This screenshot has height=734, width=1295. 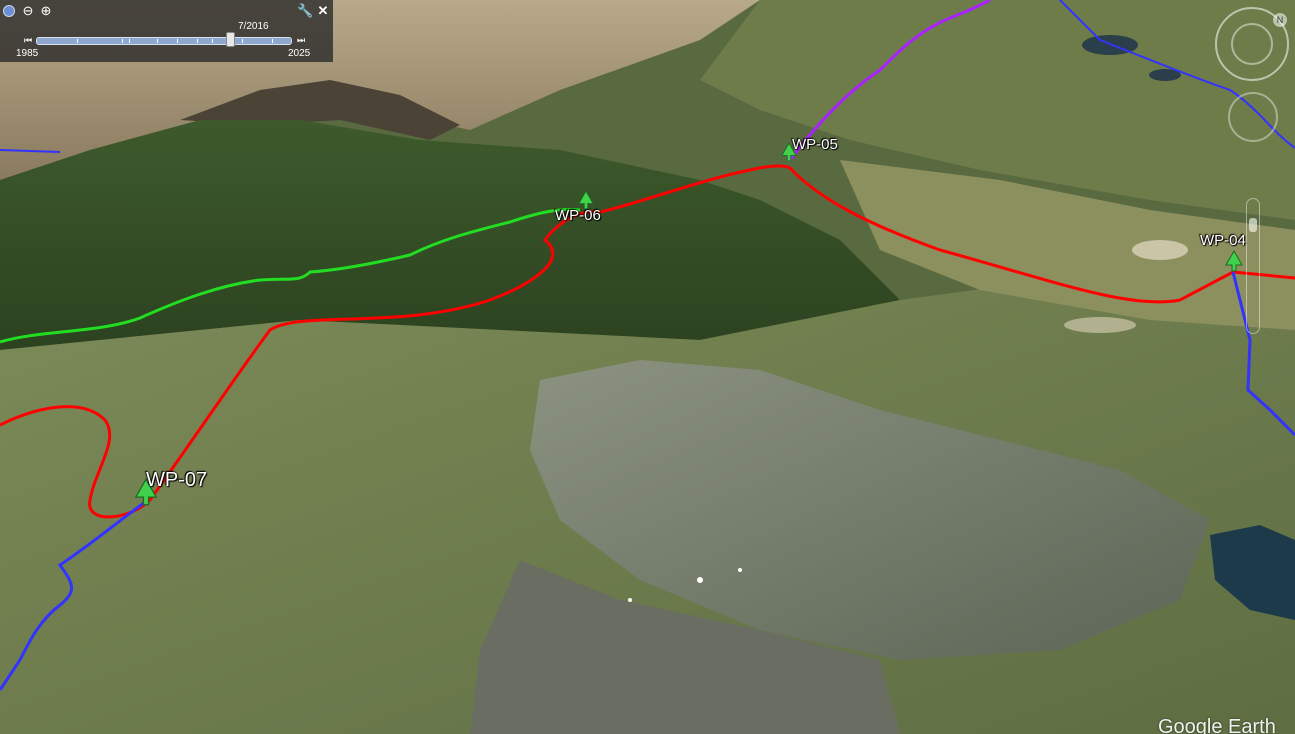 What do you see at coordinates (301, 40) in the screenshot?
I see `next-icon: ⏭` at bounding box center [301, 40].